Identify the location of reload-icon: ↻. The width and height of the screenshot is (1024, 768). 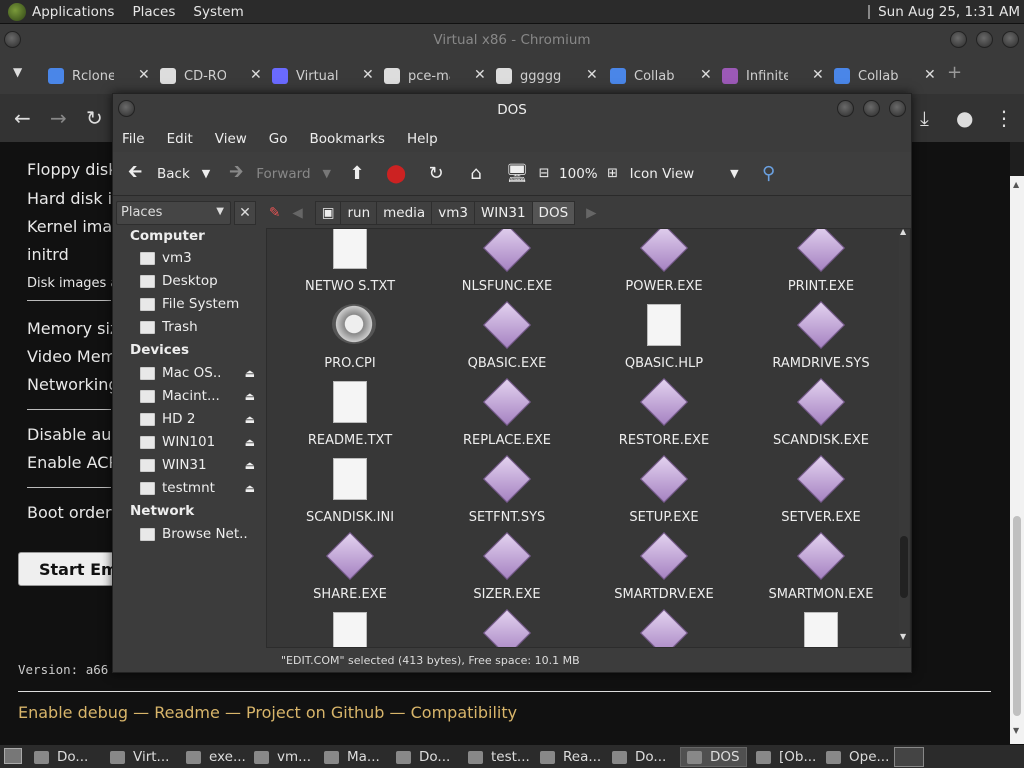
(436, 173).